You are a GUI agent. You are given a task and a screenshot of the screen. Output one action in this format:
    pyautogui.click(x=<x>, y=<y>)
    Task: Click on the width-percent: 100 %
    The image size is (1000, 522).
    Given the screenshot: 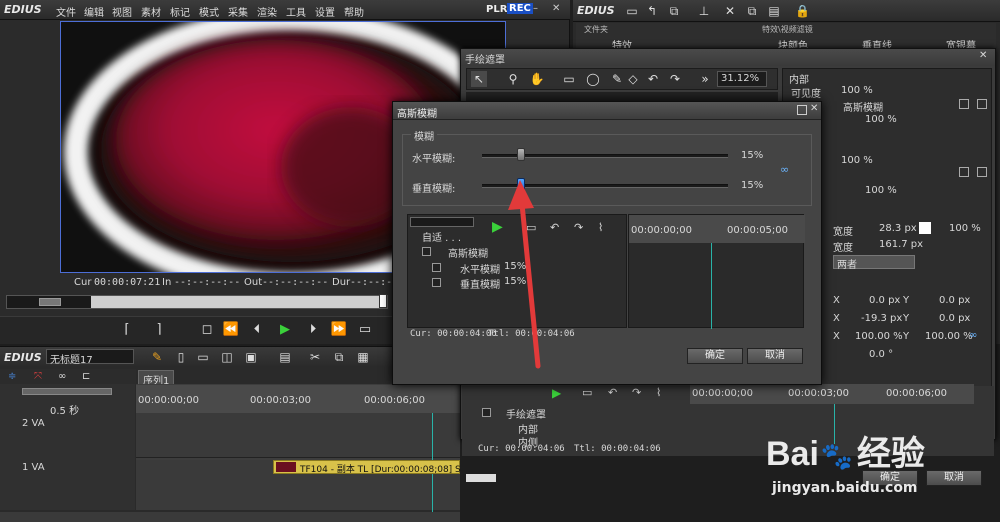 What is the action you would take?
    pyautogui.click(x=965, y=228)
    